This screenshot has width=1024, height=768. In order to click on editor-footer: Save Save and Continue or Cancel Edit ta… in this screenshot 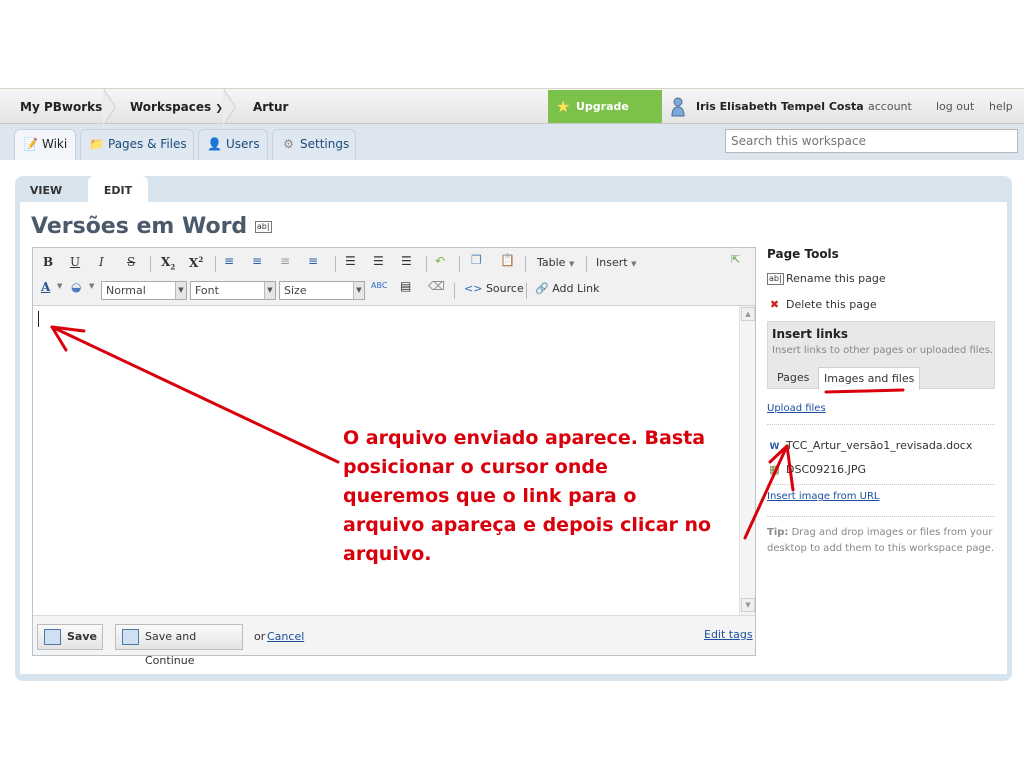, I will do `click(394, 641)`.